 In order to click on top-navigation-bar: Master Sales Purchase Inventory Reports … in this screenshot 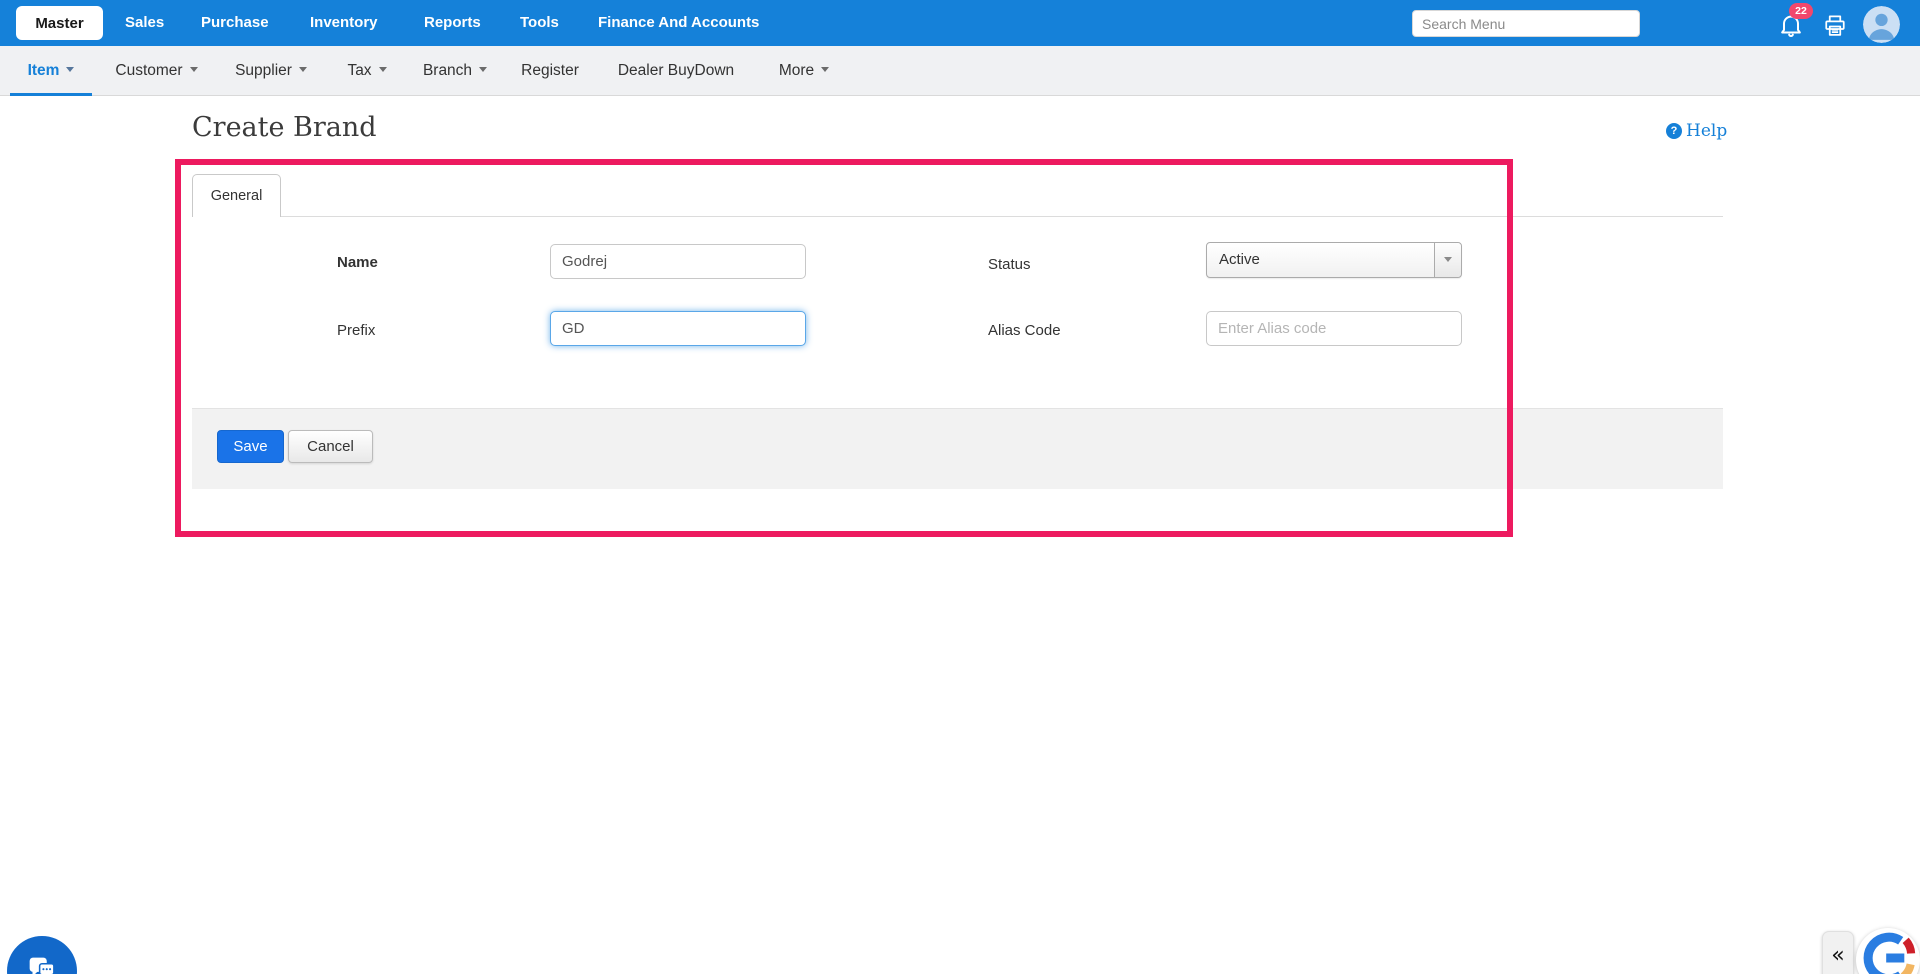, I will do `click(960, 23)`.